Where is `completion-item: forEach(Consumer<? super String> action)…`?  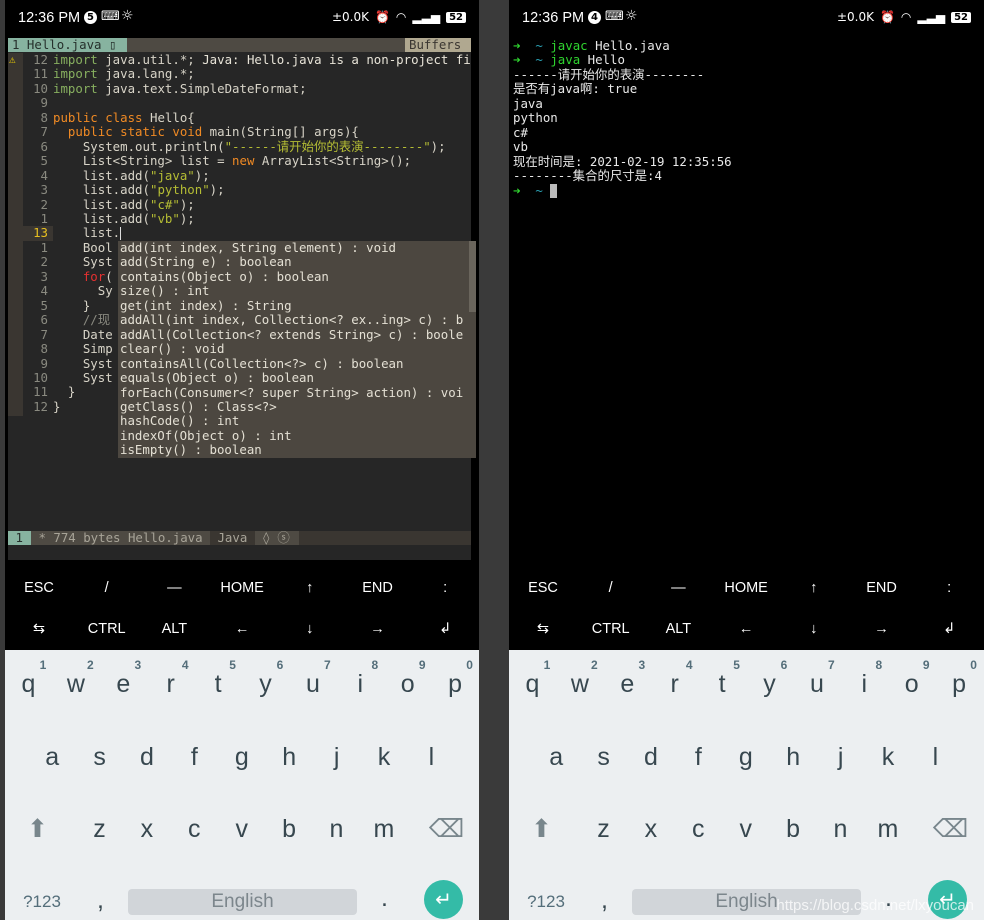
completion-item: forEach(Consumer<? super String> action)… is located at coordinates (298, 392).